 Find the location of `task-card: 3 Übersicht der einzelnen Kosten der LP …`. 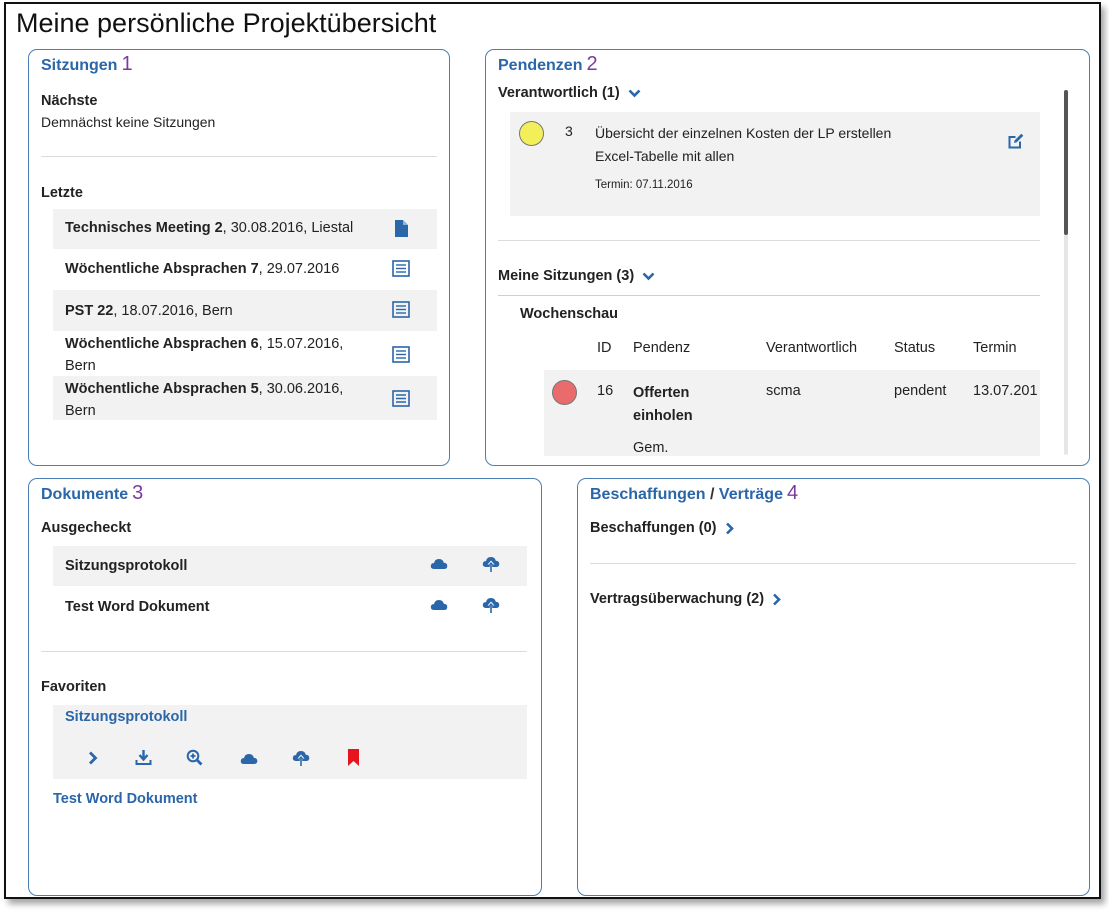

task-card: 3 Übersicht der einzelnen Kosten der LP … is located at coordinates (775, 164).